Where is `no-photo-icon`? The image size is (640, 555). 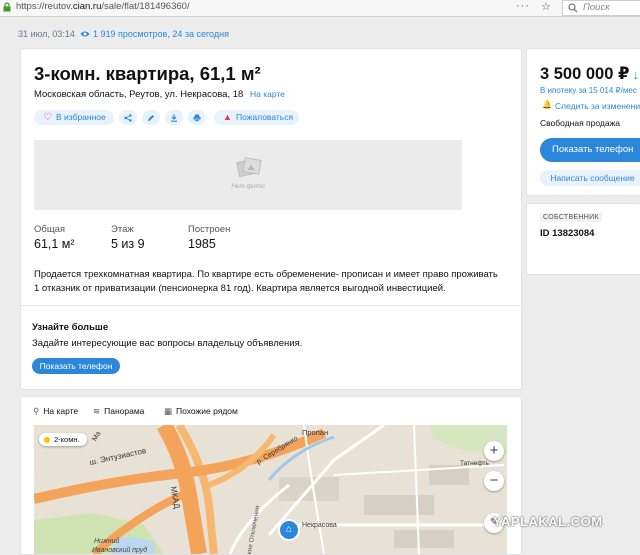 no-photo-icon is located at coordinates (249, 167).